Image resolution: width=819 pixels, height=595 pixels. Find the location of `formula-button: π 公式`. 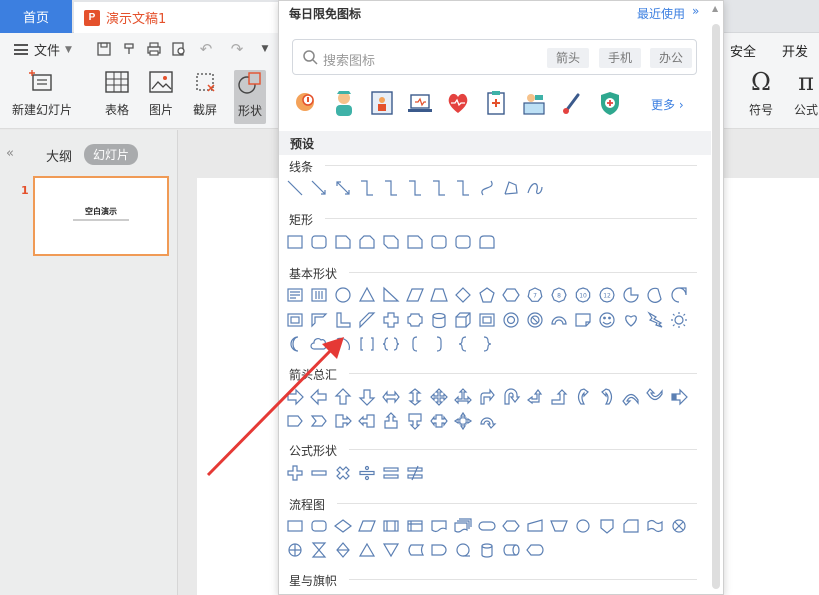

formula-button: π 公式 is located at coordinates (806, 93).